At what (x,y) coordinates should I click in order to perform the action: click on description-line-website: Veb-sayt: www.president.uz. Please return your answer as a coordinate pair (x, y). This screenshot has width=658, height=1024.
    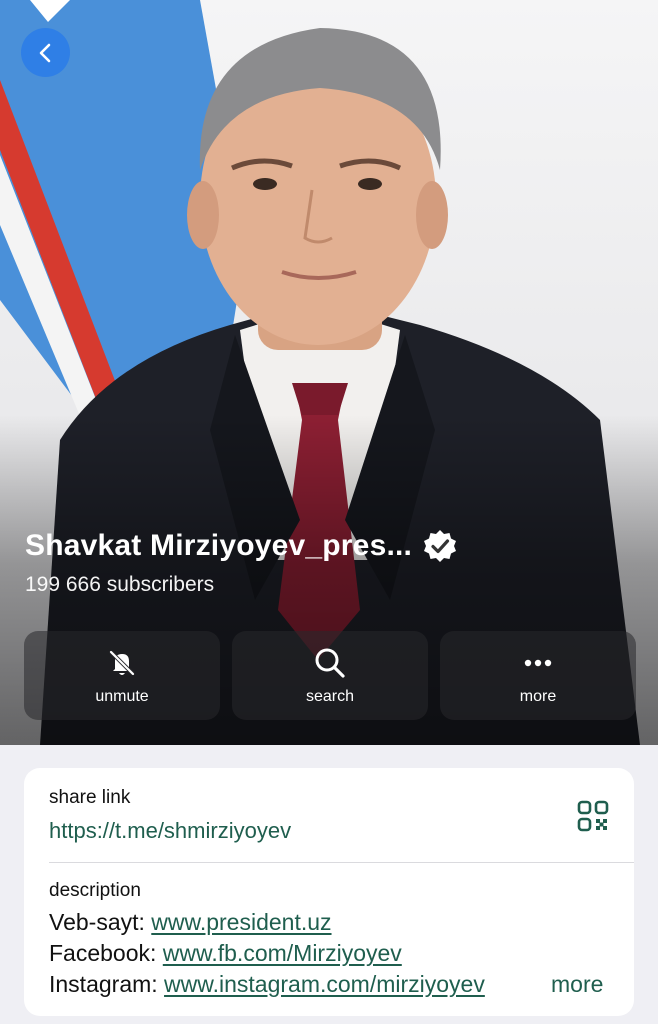
    Looking at the image, I should click on (190, 922).